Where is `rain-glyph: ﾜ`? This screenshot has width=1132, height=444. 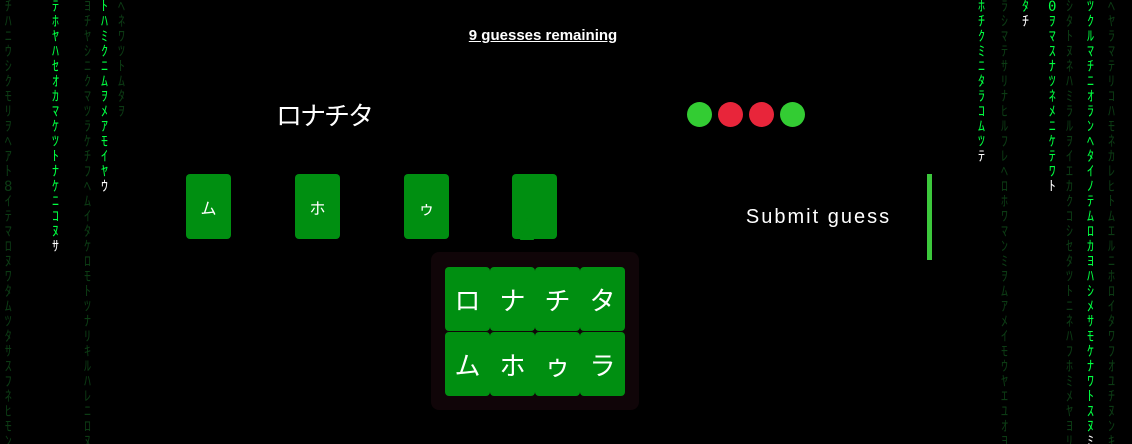
rain-glyph: ﾜ is located at coordinates (1004, 217).